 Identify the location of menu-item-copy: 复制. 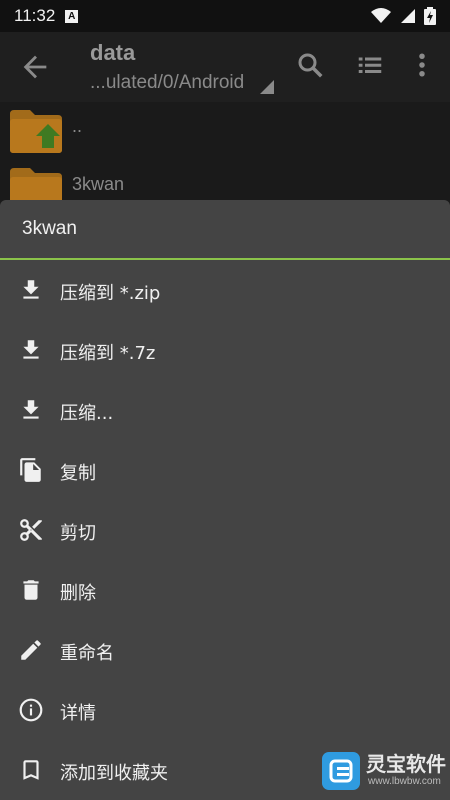
(225, 470).